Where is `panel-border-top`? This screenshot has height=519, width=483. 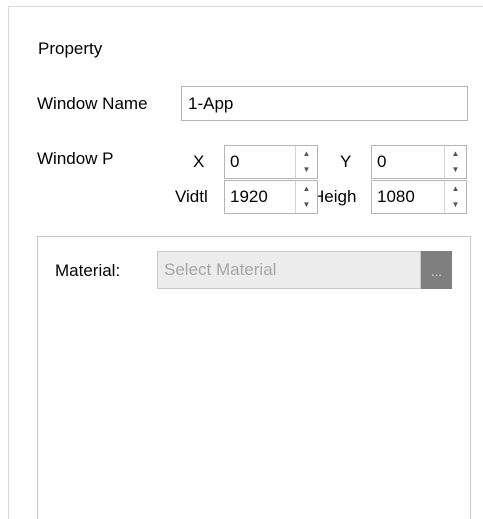 panel-border-top is located at coordinates (245, 6).